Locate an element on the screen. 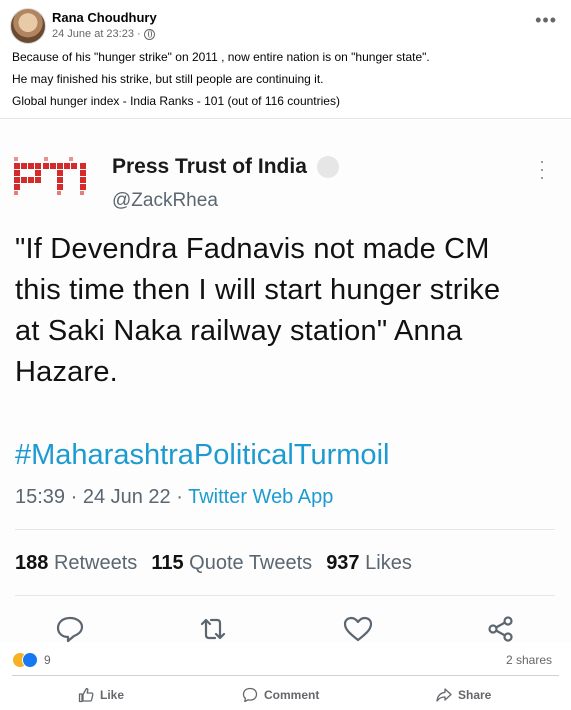  like-button: Like is located at coordinates (101, 695).